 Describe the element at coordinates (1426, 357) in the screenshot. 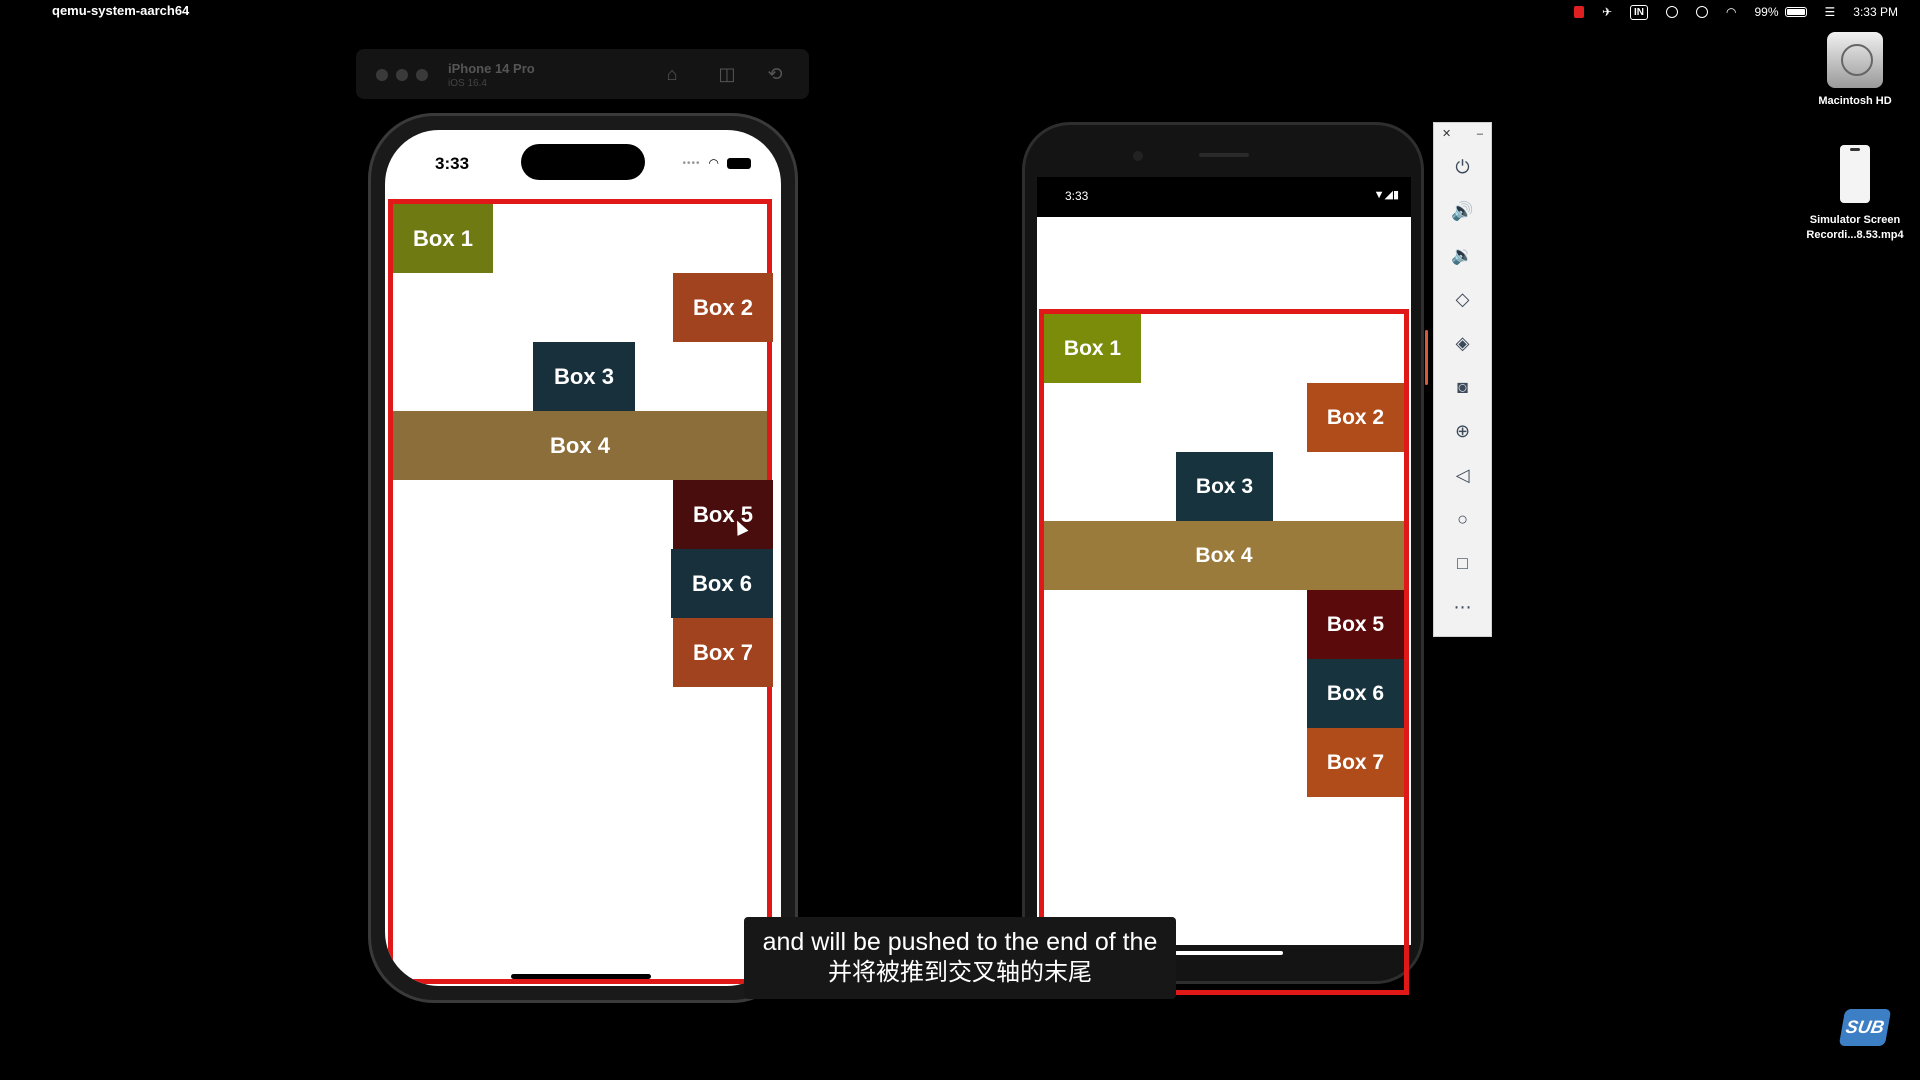

I see `emulator-side-accent` at that location.